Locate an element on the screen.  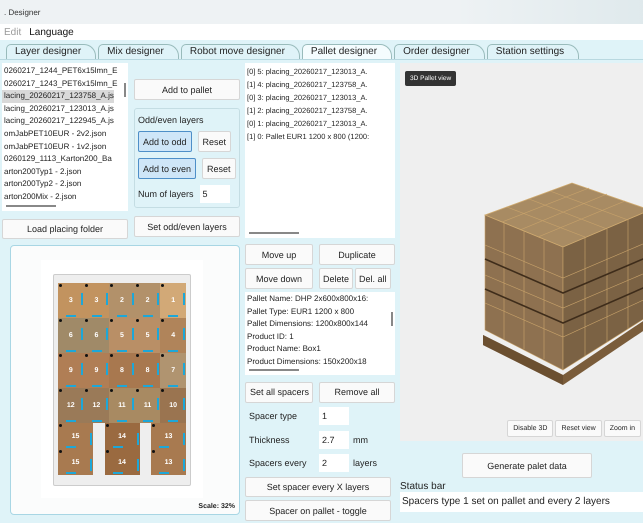
status-bar: Spacers type 1 set on pallet and every 2 layers is located at coordinates (521, 502).